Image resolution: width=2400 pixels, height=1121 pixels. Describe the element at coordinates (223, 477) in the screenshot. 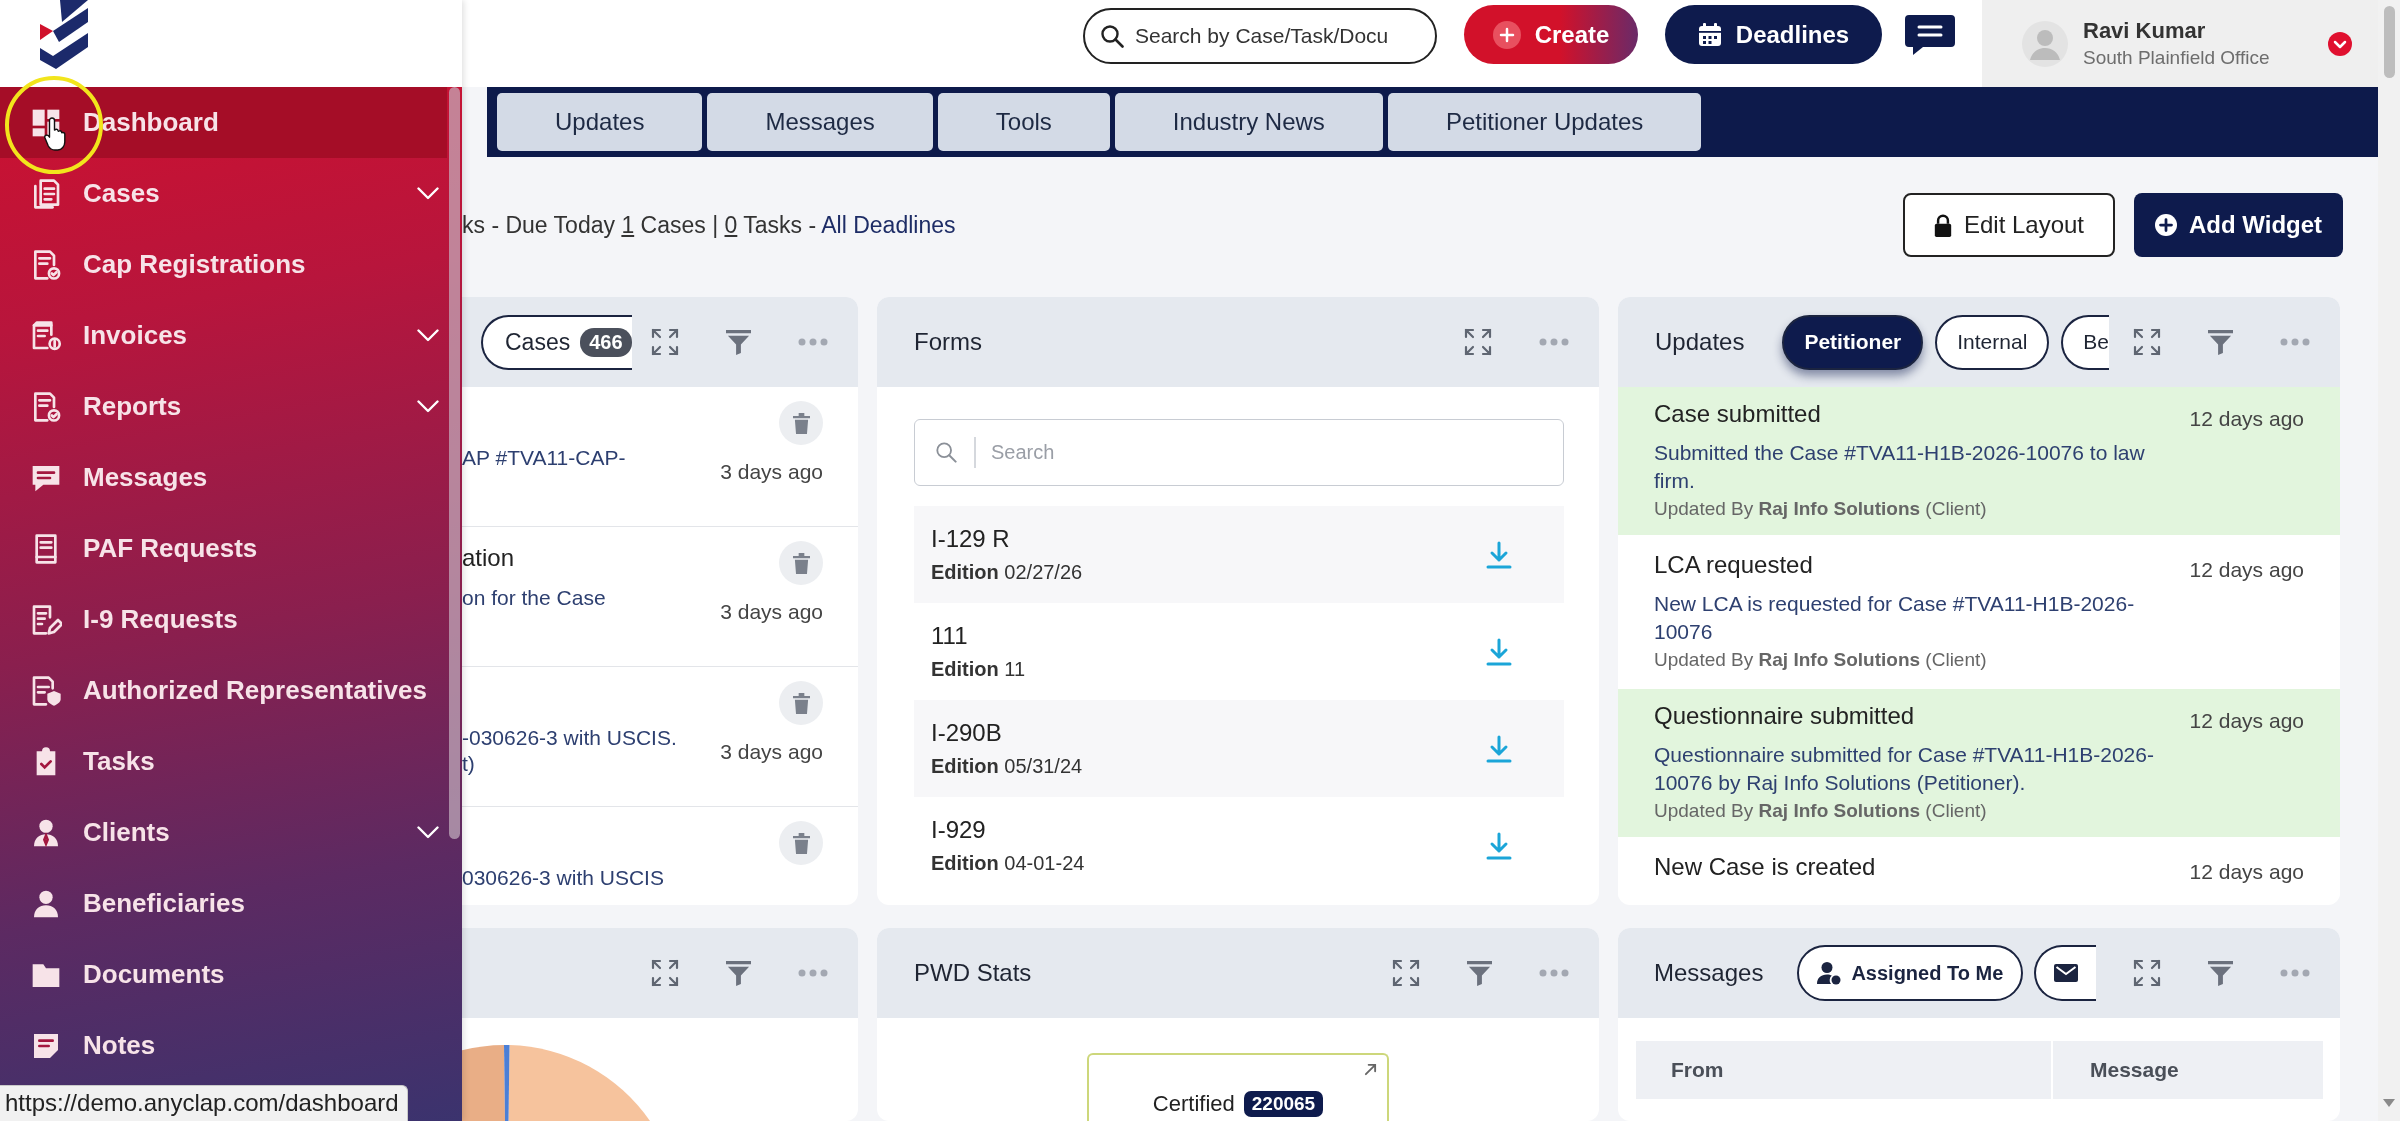

I see `sidebar-item: Messages` at that location.